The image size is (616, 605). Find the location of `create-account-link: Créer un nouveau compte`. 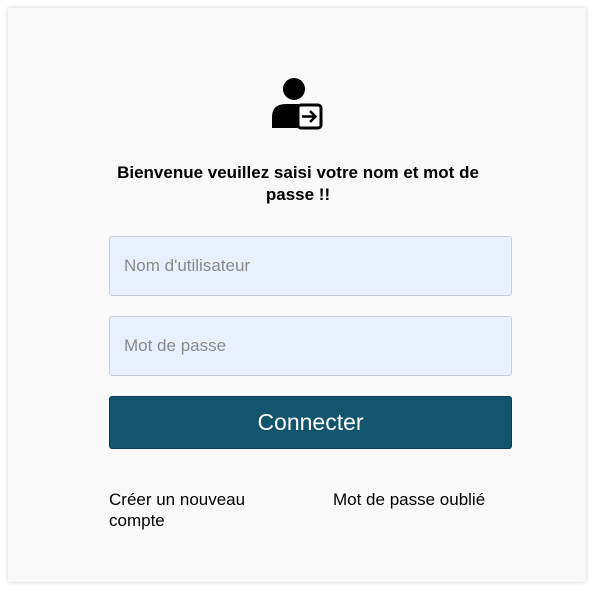

create-account-link: Créer un nouveau compte is located at coordinates (189, 510).